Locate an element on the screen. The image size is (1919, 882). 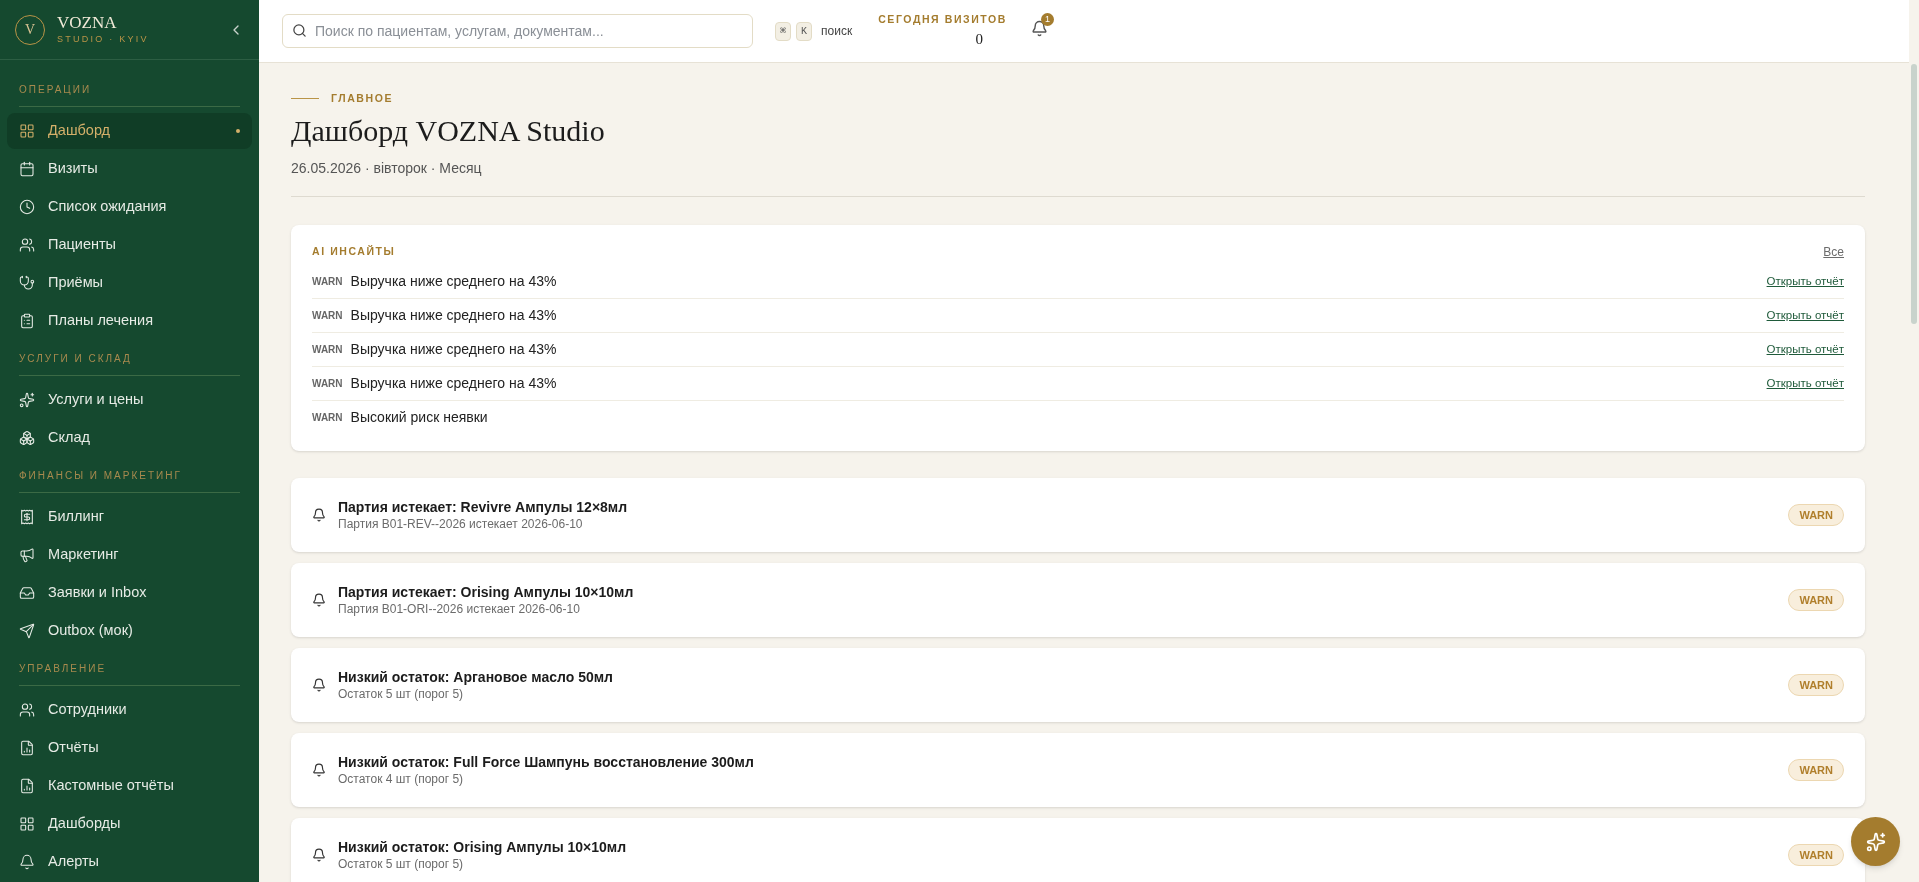
alert-title: Низкий остаток: Аргановое масло 50мл is located at coordinates (476, 676).